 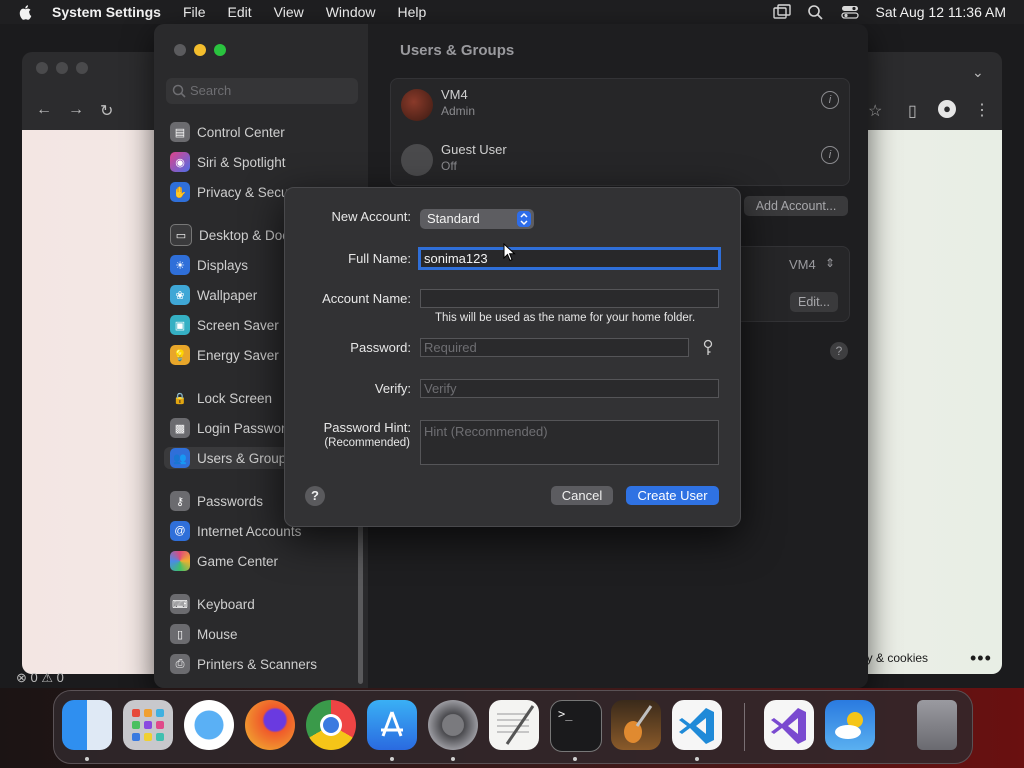 I want to click on menu-clock: Sat Aug 12 11:36 AM, so click(x=940, y=12).